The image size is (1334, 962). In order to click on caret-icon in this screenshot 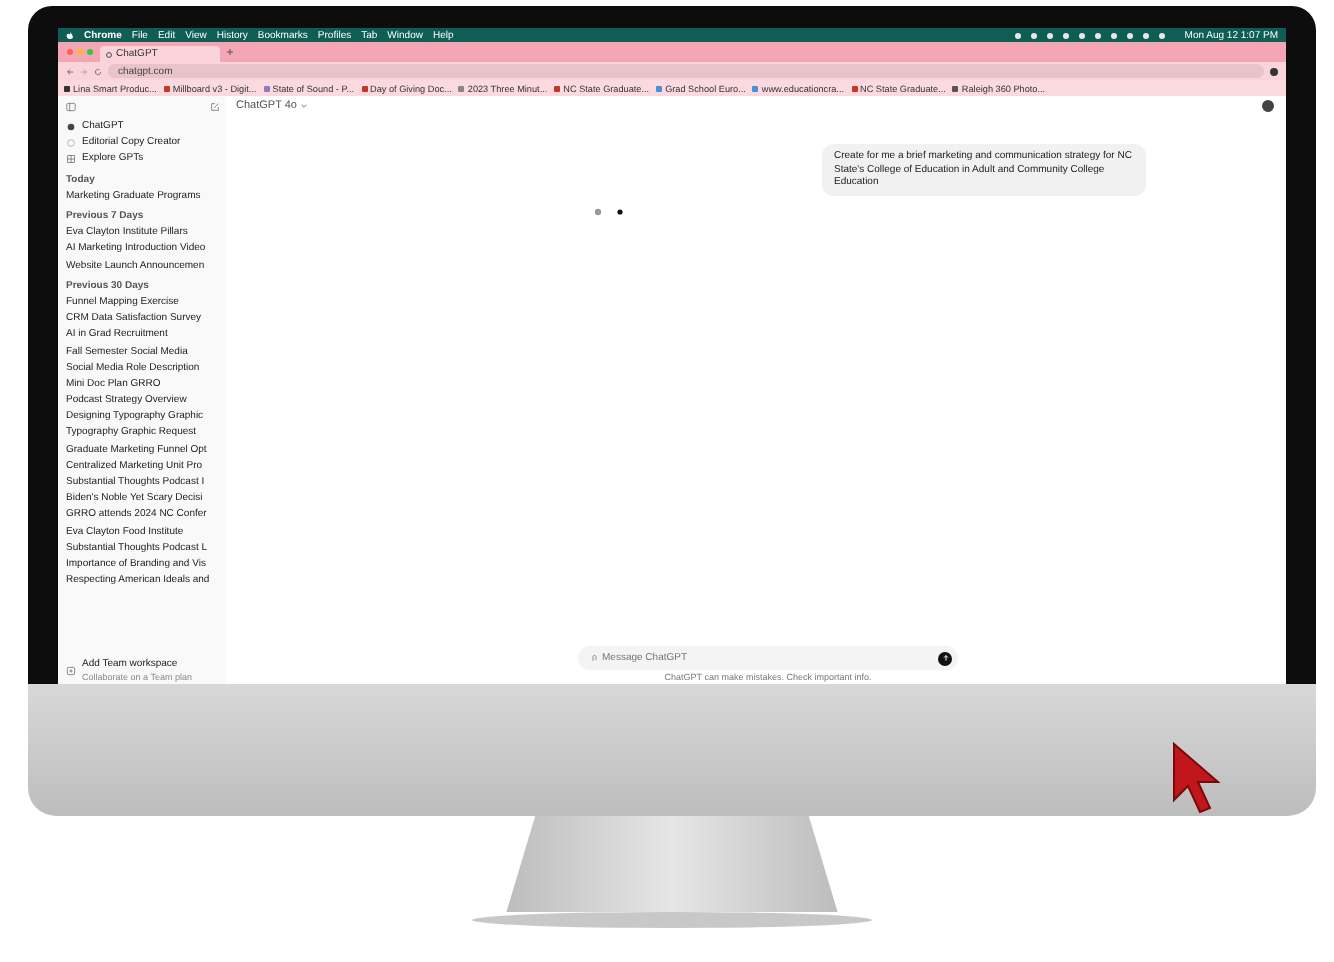, I will do `click(304, 106)`.